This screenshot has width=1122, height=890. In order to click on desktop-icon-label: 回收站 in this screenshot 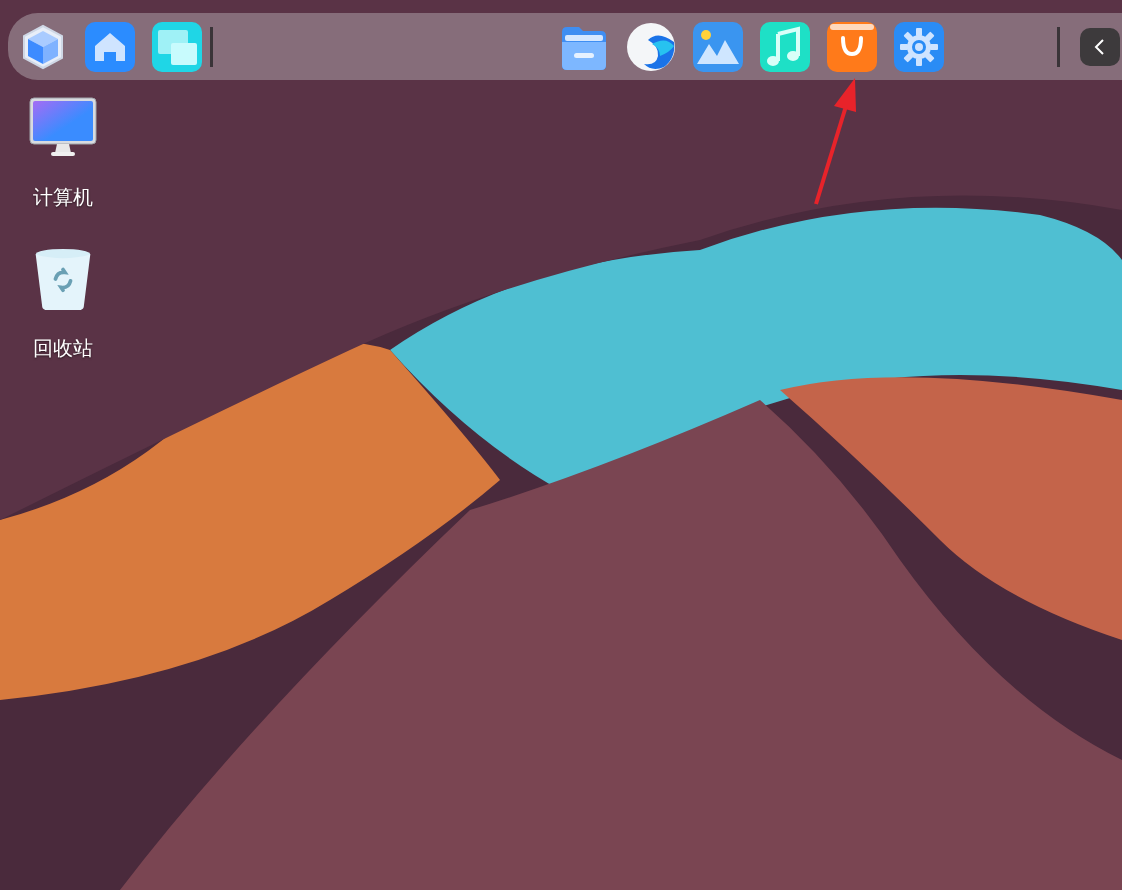, I will do `click(63, 348)`.